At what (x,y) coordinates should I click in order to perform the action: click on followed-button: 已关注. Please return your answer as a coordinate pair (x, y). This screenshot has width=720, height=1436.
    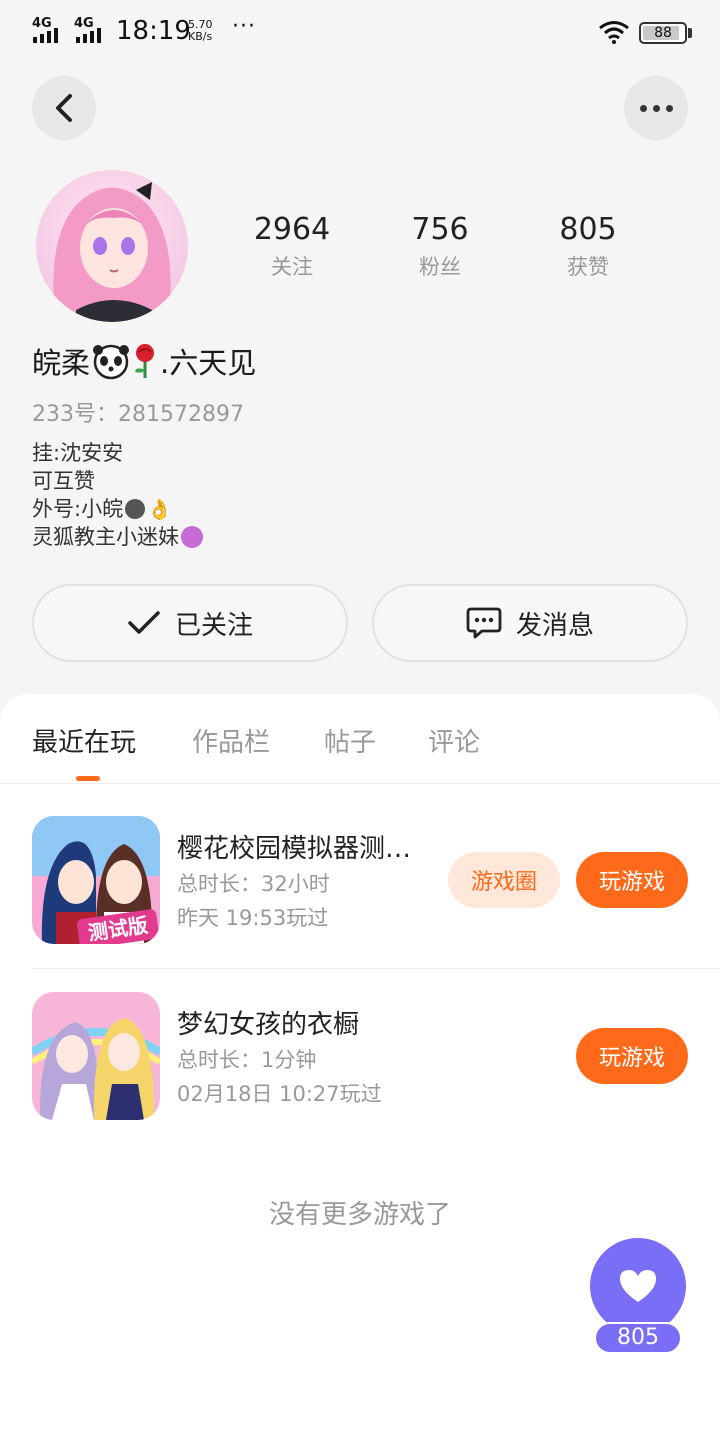
    Looking at the image, I should click on (190, 623).